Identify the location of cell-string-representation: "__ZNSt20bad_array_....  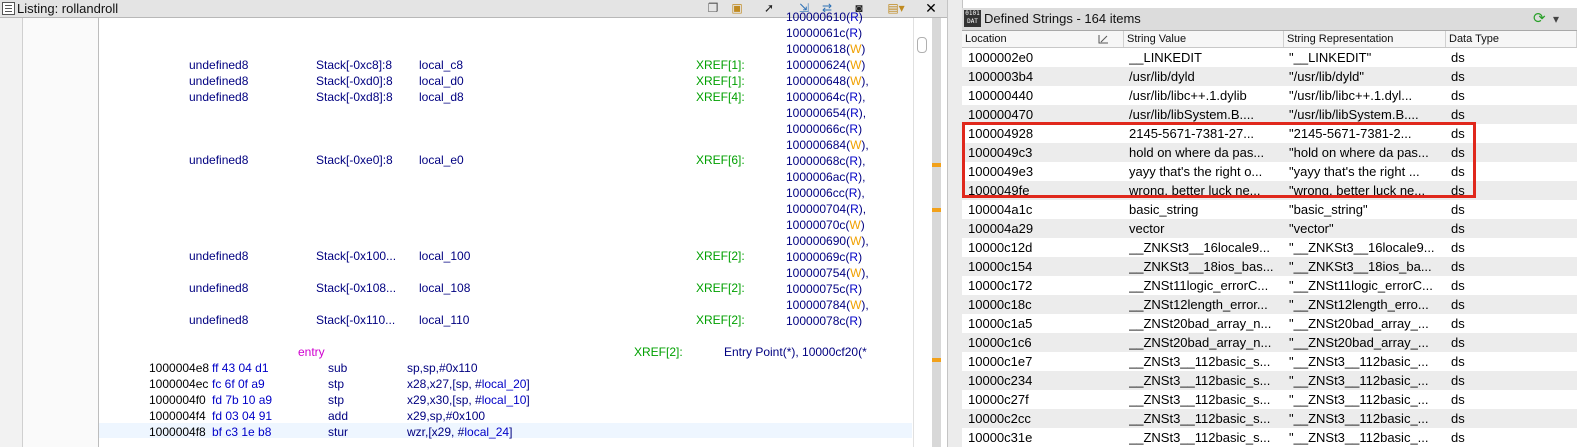
(1366, 323).